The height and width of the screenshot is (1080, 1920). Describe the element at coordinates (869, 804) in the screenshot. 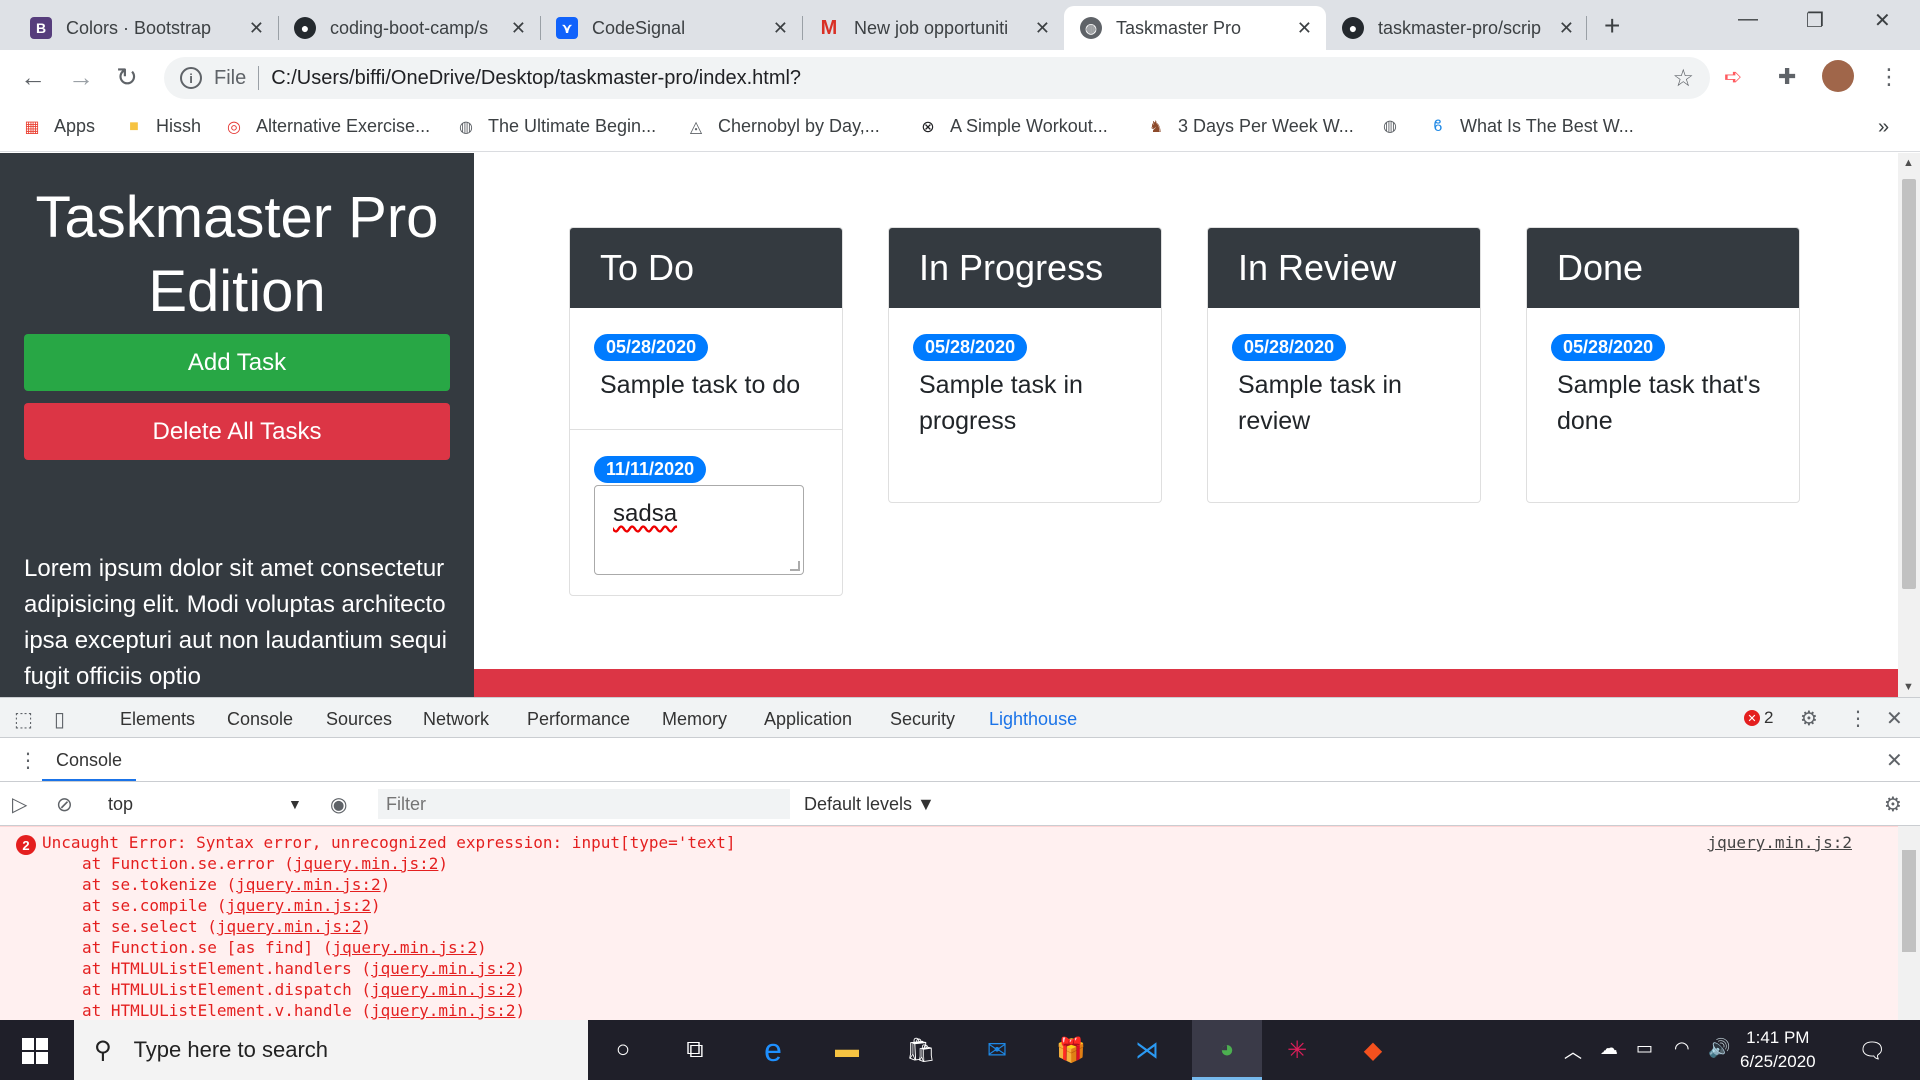

I see `log-levels-dropdown: Default levels ▼` at that location.